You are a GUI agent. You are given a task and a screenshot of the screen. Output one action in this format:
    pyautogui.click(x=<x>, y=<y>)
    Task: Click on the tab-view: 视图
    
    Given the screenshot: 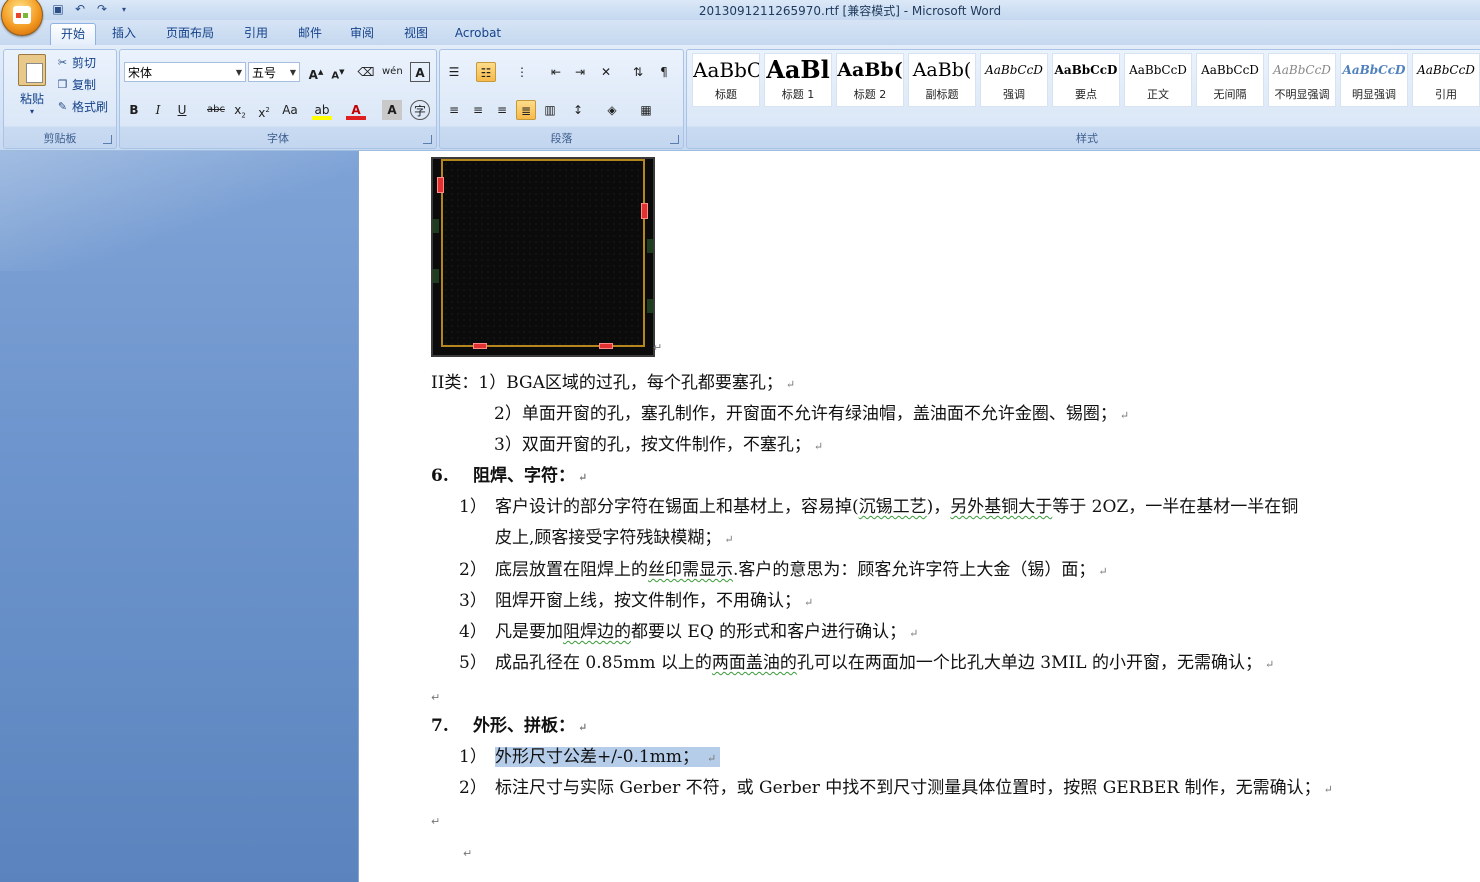 What is the action you would take?
    pyautogui.click(x=416, y=33)
    